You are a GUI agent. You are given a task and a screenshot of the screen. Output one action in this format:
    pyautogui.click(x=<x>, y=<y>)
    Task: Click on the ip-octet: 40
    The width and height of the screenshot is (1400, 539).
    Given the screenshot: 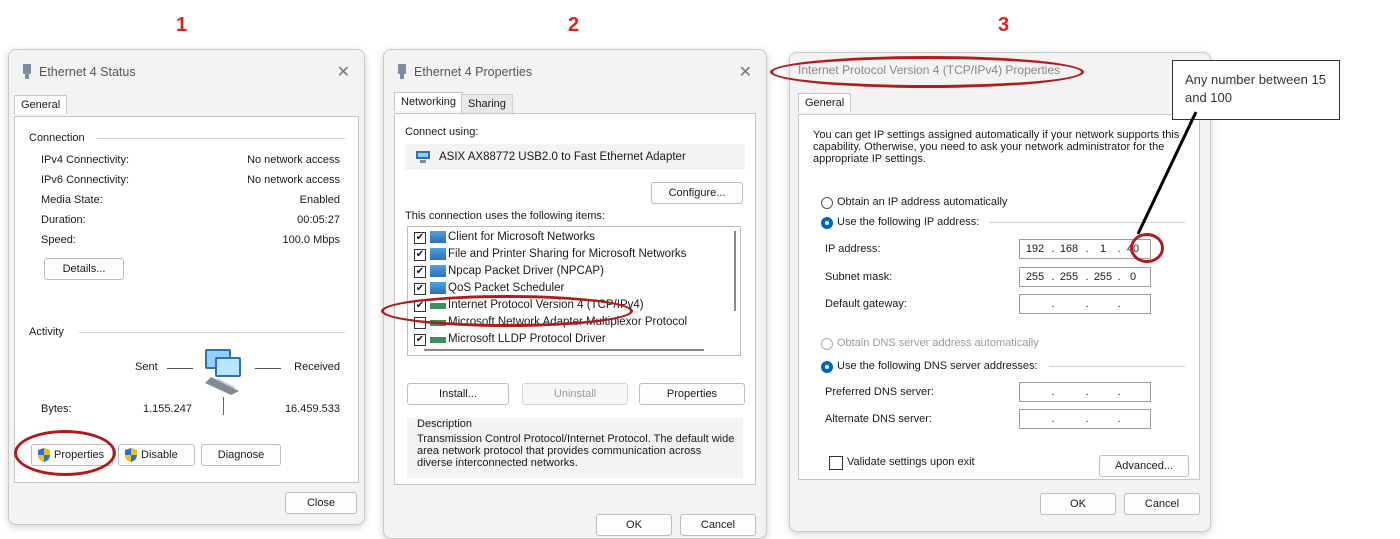 What is the action you would take?
    pyautogui.click(x=1133, y=249)
    